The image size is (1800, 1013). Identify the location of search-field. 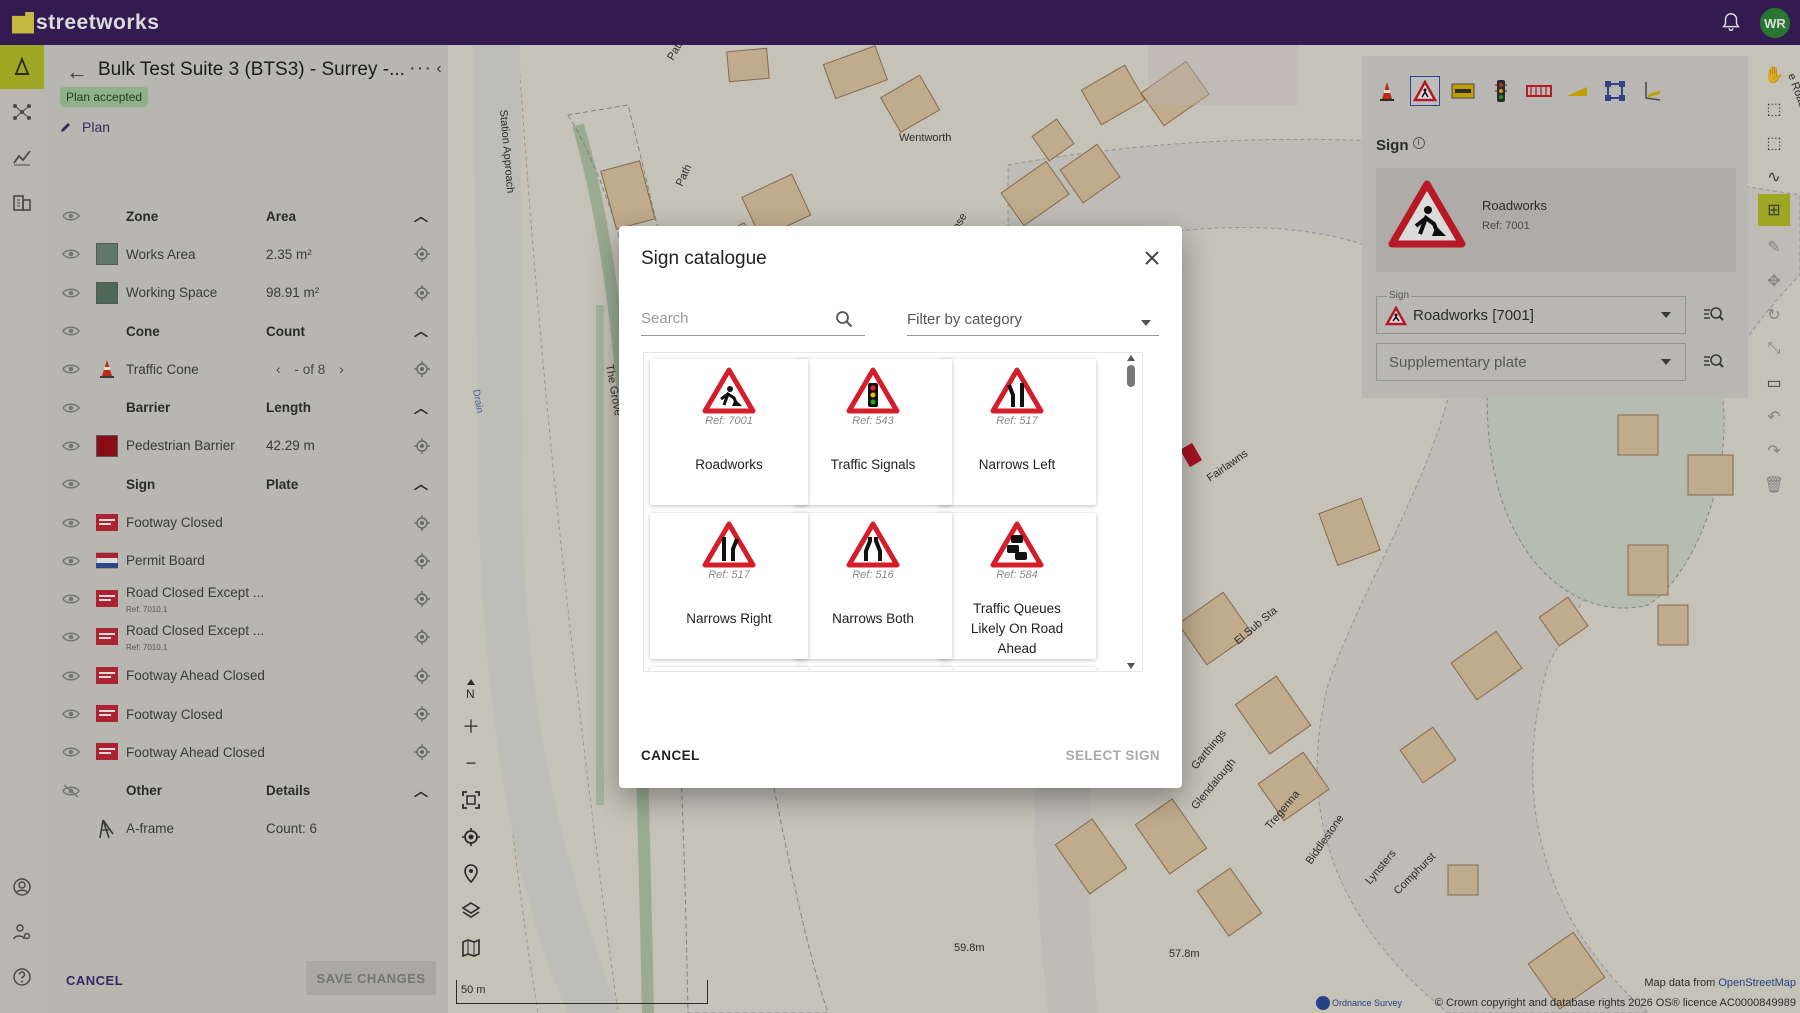
(753, 321).